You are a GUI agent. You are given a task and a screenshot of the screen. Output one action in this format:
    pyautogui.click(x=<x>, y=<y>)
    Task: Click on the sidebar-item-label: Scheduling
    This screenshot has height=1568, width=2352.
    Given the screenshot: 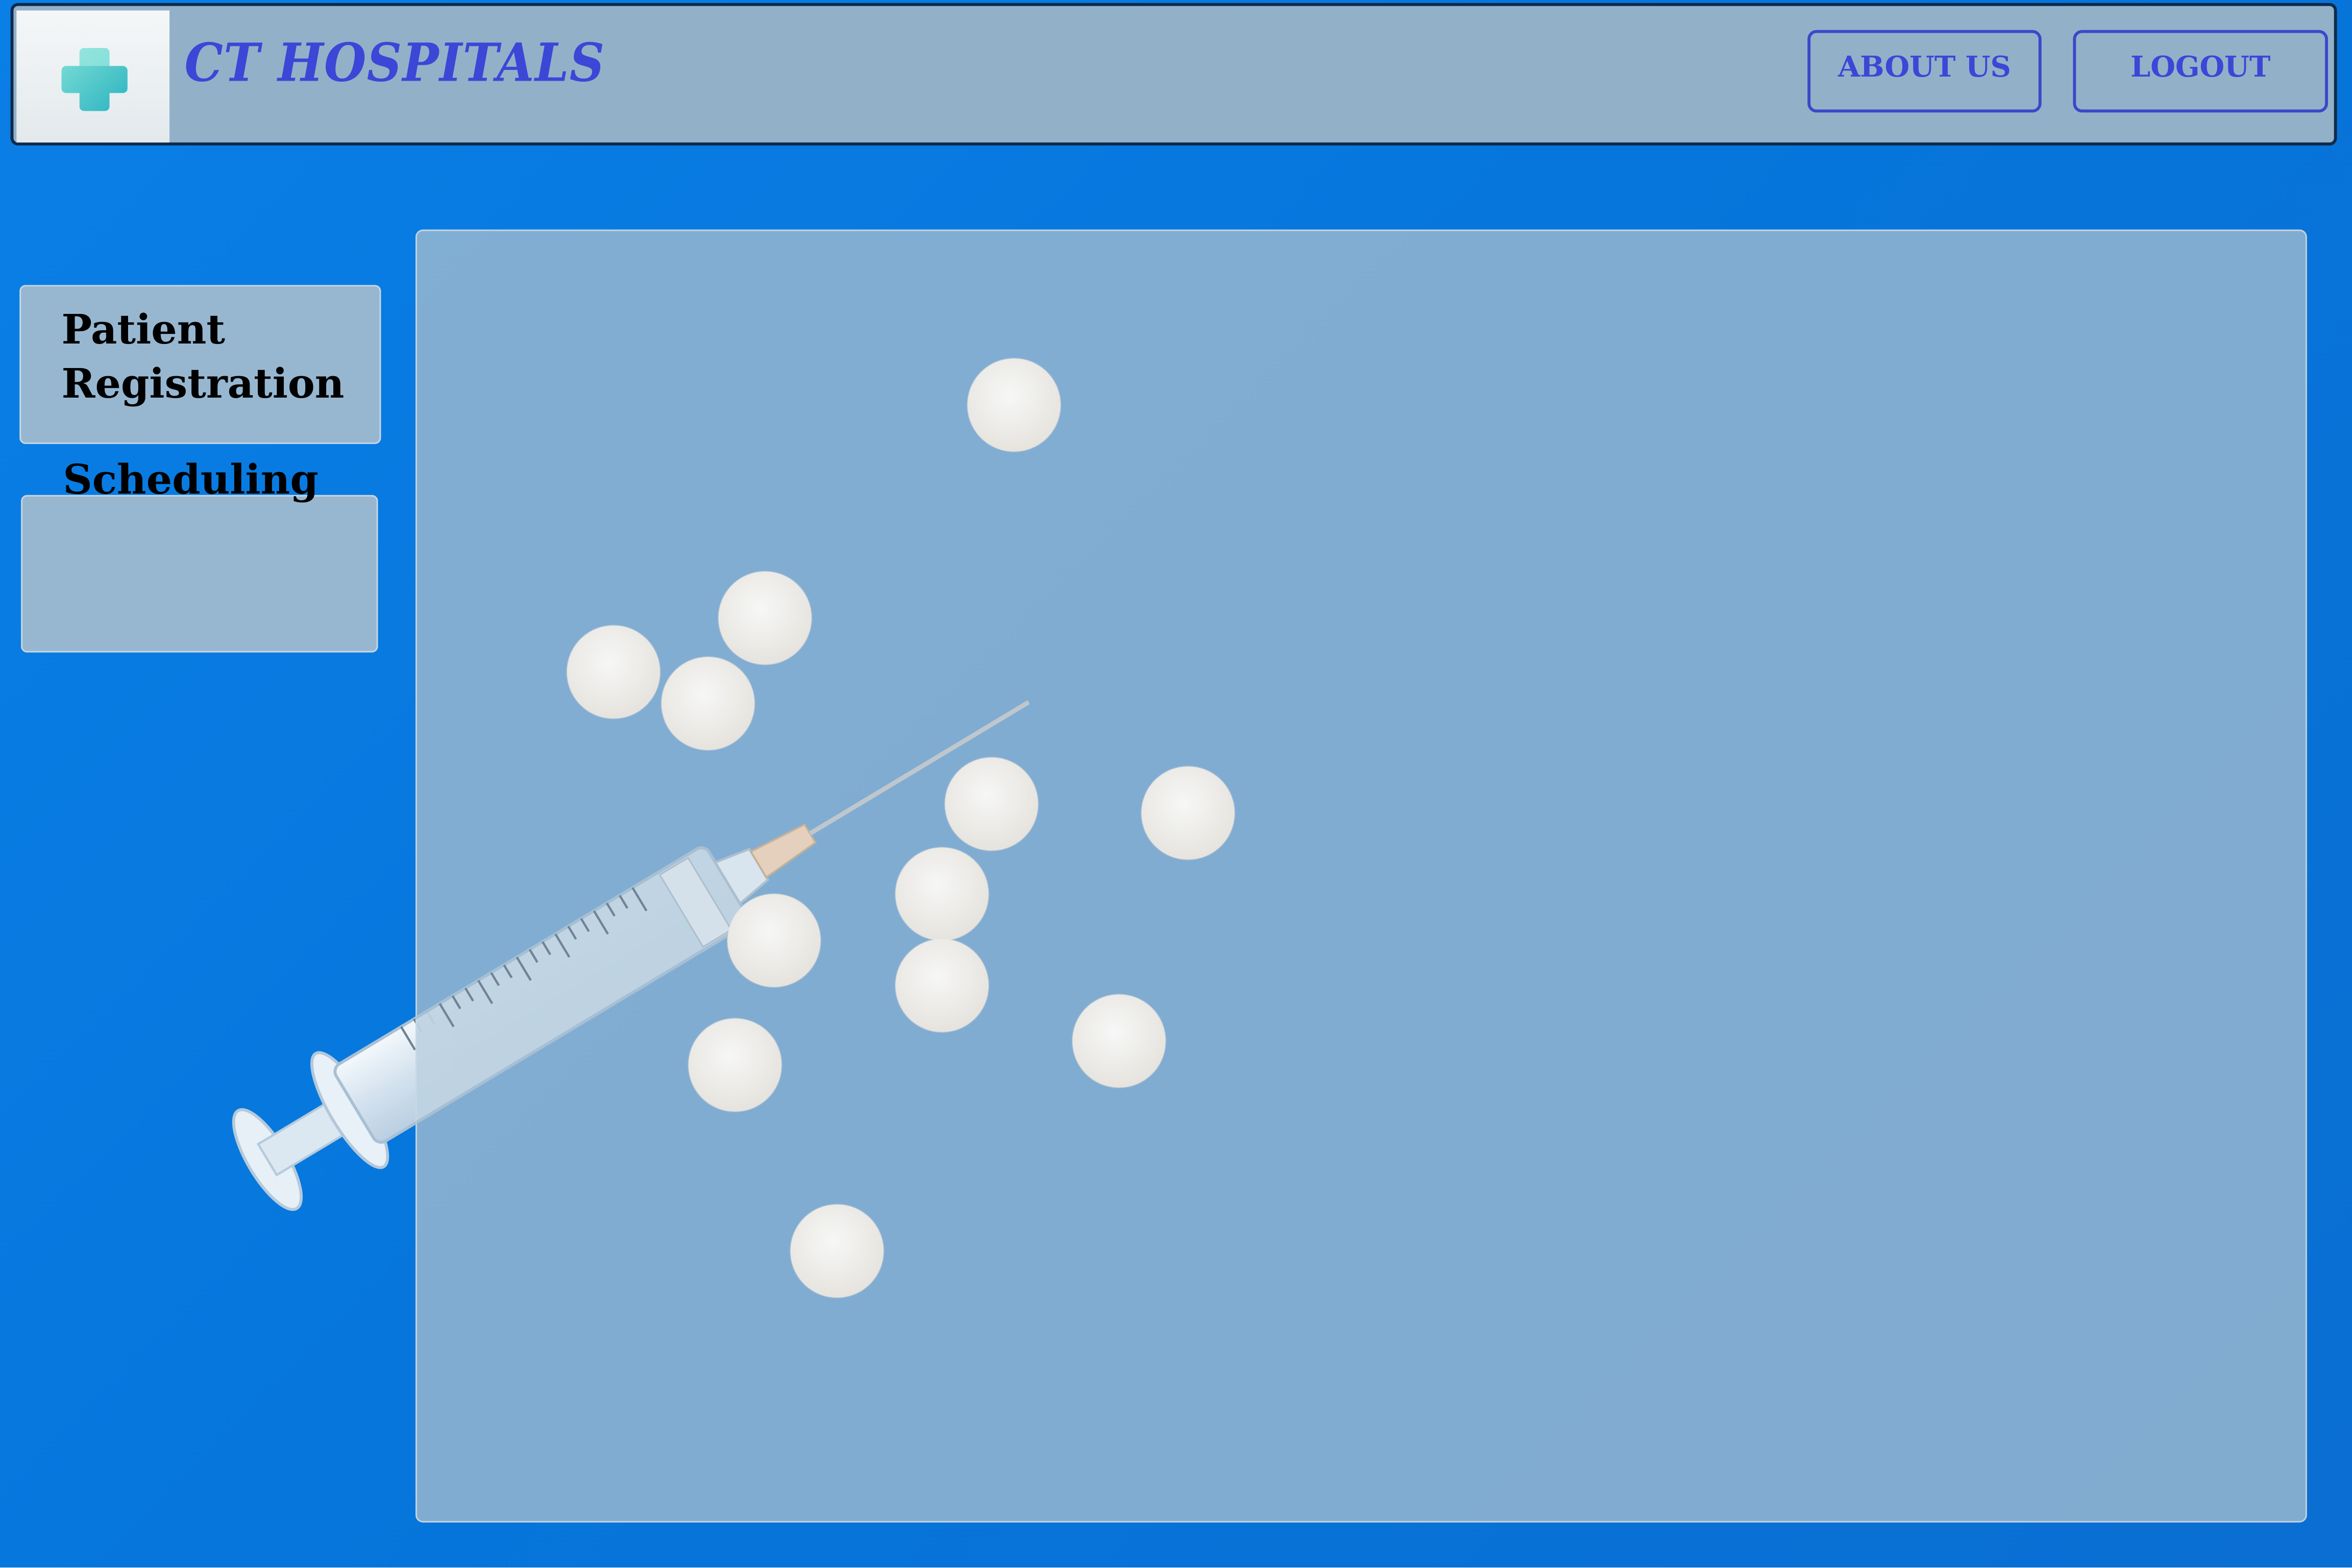 What is the action you would take?
    pyautogui.click(x=190, y=480)
    